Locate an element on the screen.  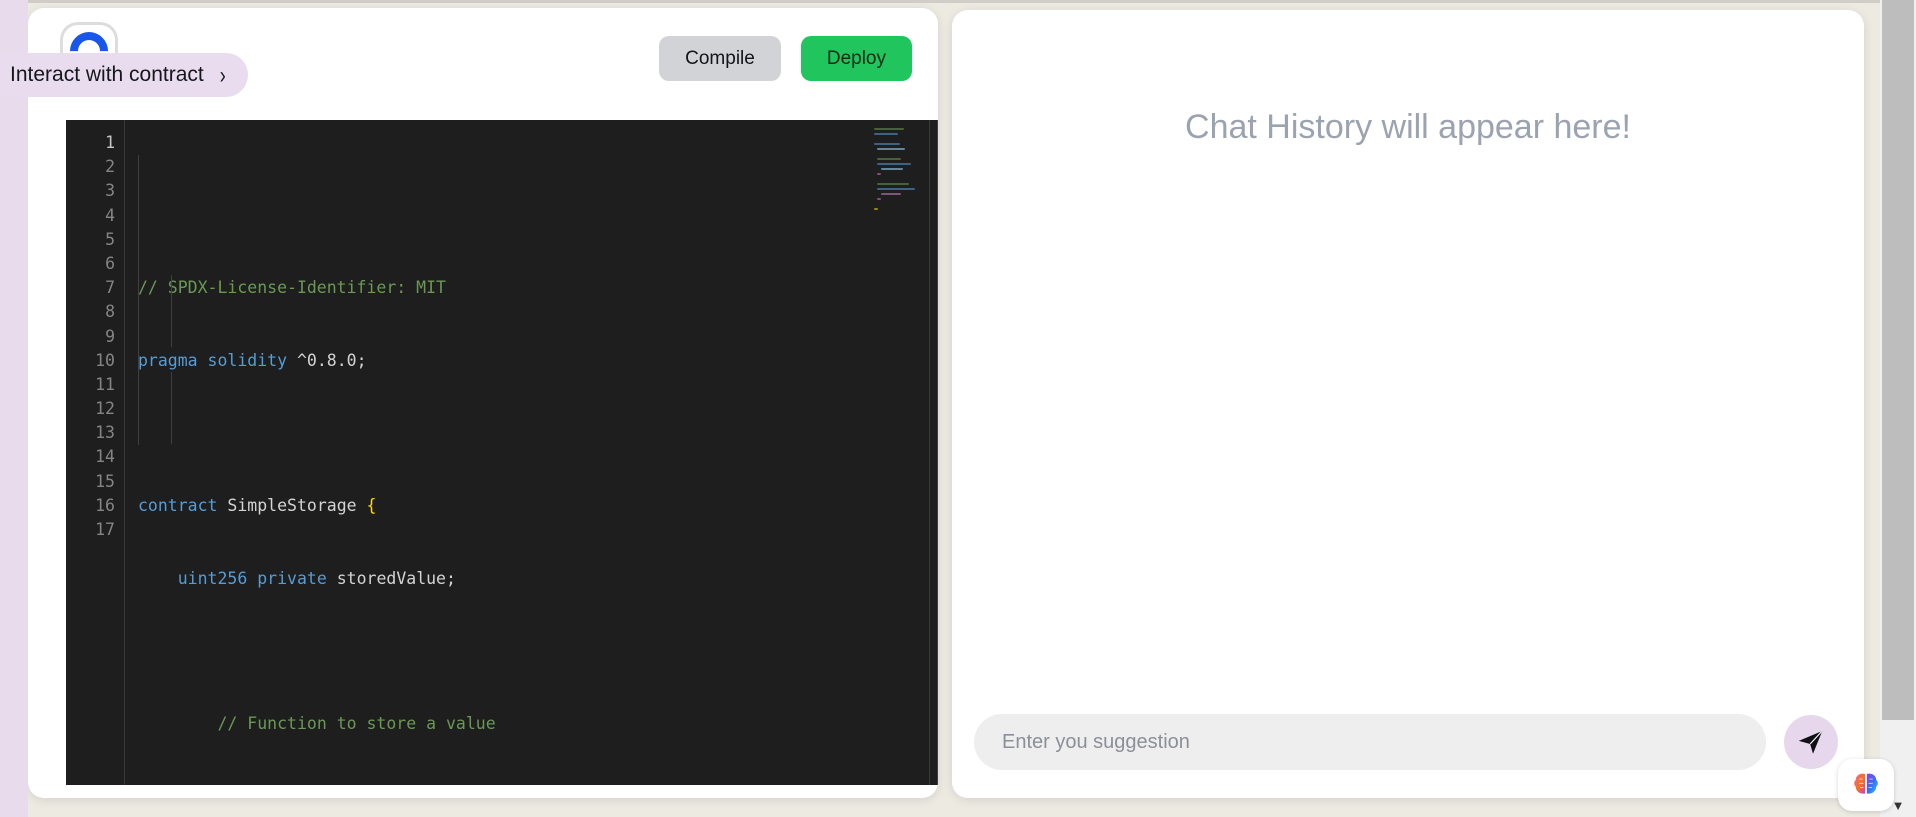
line-number: 8 is located at coordinates (110, 312).